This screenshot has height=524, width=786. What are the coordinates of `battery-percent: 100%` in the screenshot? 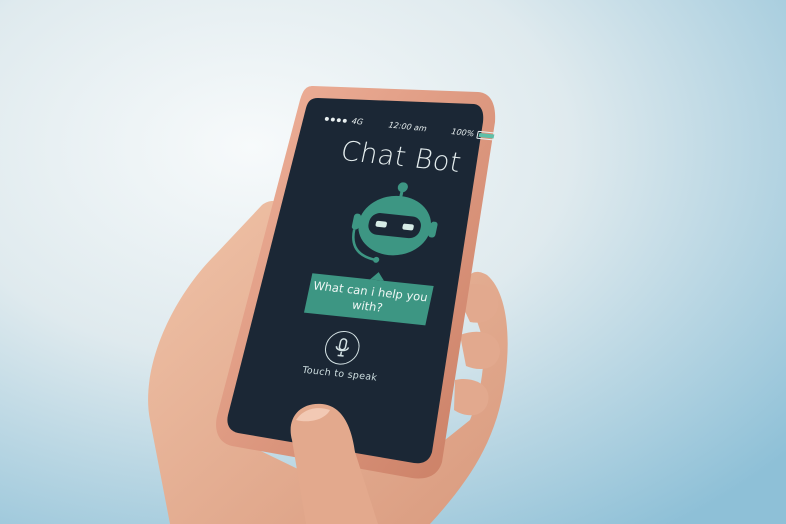 It's located at (463, 133).